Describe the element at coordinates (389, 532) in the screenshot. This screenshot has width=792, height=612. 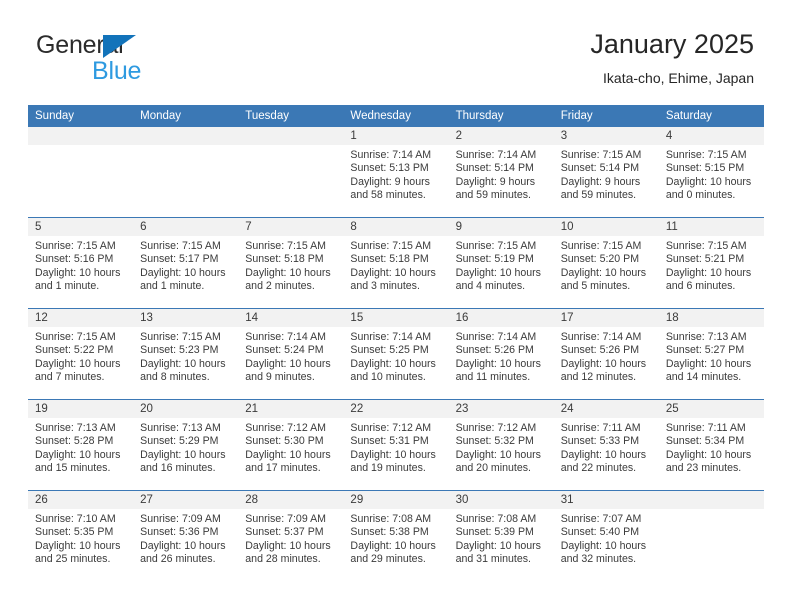
I see `sunset-text: Sunset: 5:38 PM` at that location.